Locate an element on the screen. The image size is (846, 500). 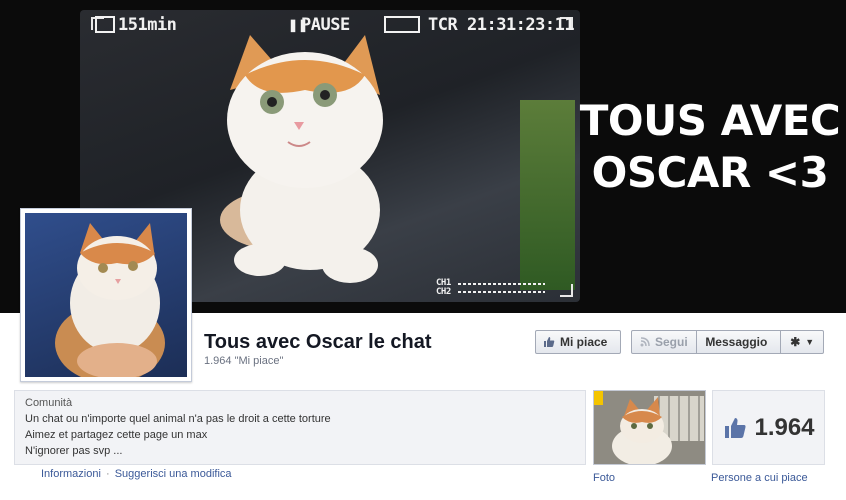
likes-label: Persone a cui piace is located at coordinates (759, 478).